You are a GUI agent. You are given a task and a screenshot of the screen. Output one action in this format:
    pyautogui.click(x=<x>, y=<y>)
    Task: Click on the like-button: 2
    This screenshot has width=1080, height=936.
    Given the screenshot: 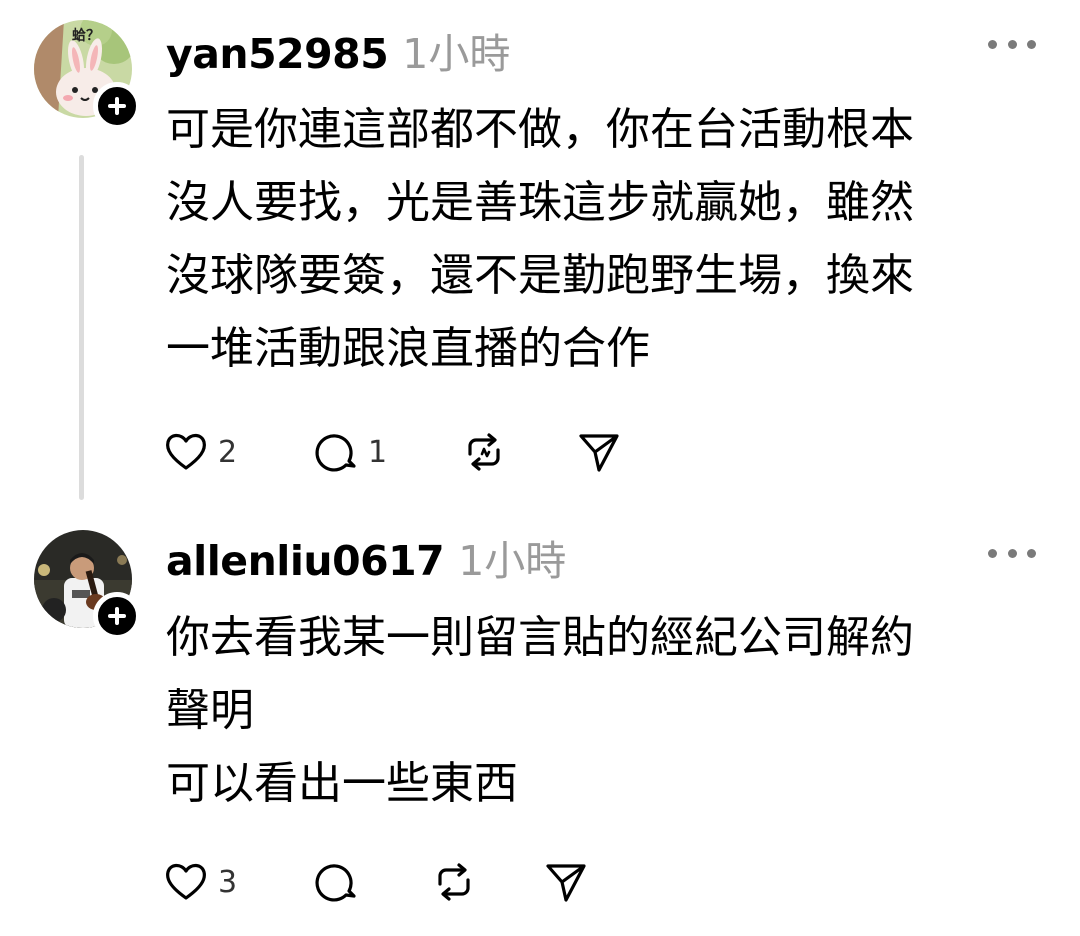 What is the action you would take?
    pyautogui.click(x=237, y=452)
    